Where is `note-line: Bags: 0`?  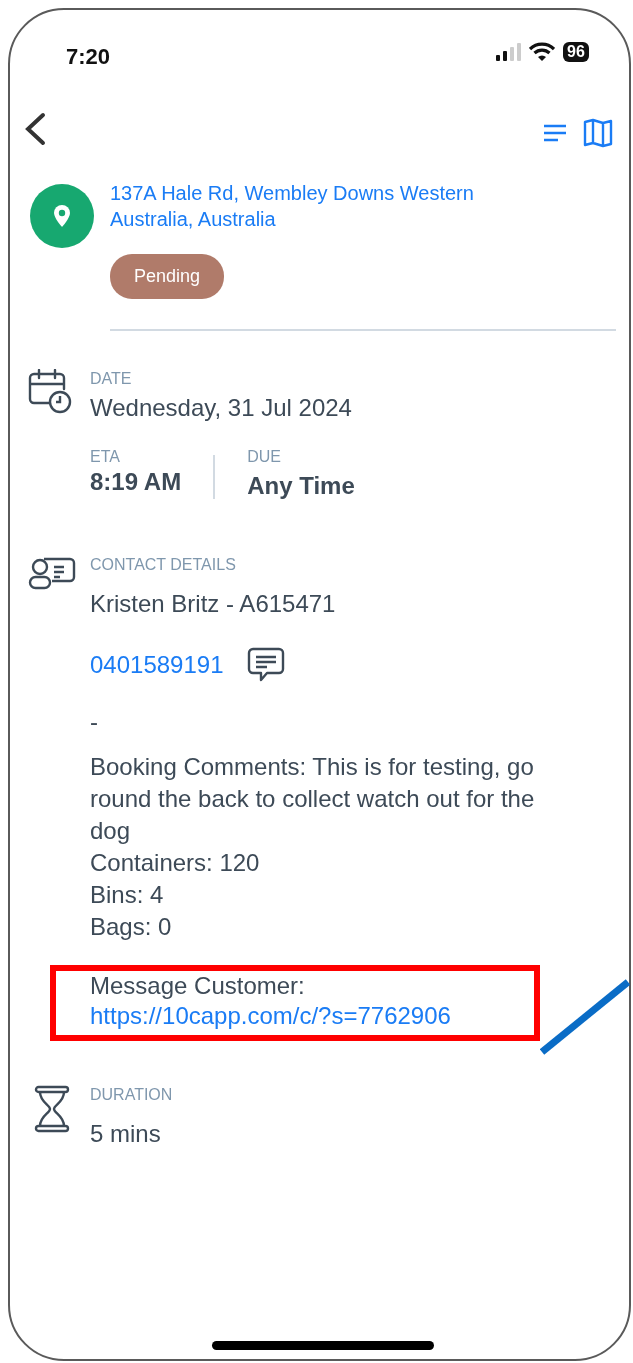
note-line: Bags: 0 is located at coordinates (131, 927).